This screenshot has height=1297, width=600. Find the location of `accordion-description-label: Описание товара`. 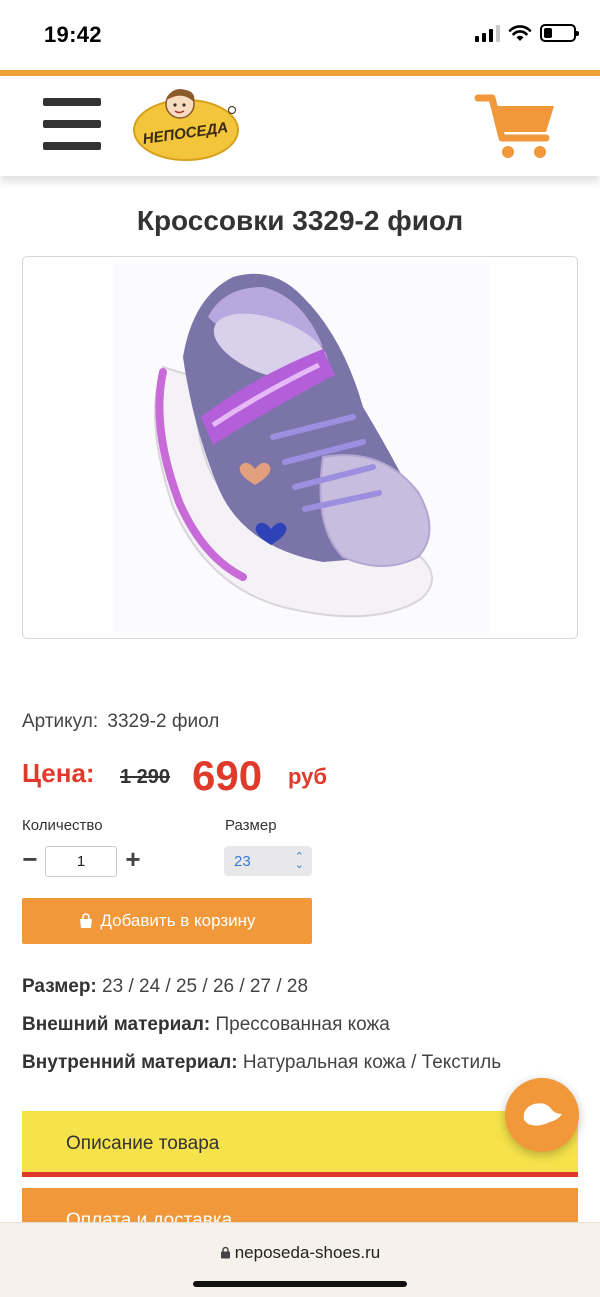

accordion-description-label: Описание товара is located at coordinates (143, 1143).